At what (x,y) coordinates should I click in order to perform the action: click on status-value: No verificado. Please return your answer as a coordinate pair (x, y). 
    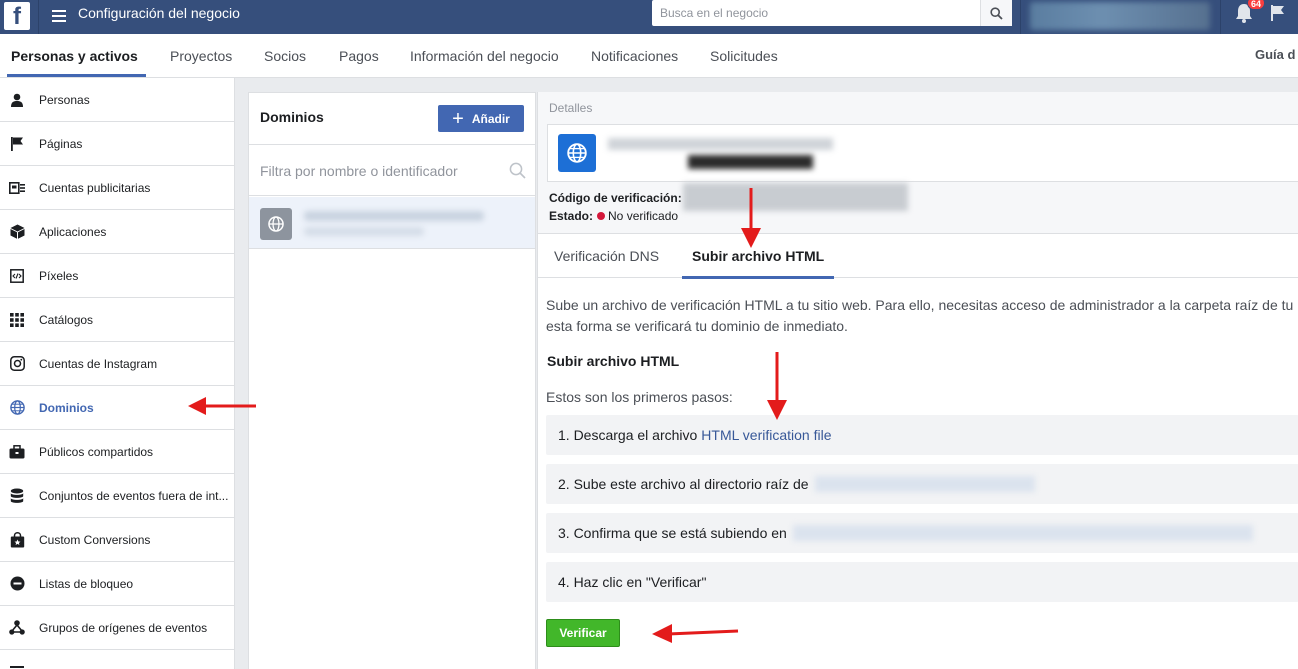
    Looking at the image, I should click on (643, 216).